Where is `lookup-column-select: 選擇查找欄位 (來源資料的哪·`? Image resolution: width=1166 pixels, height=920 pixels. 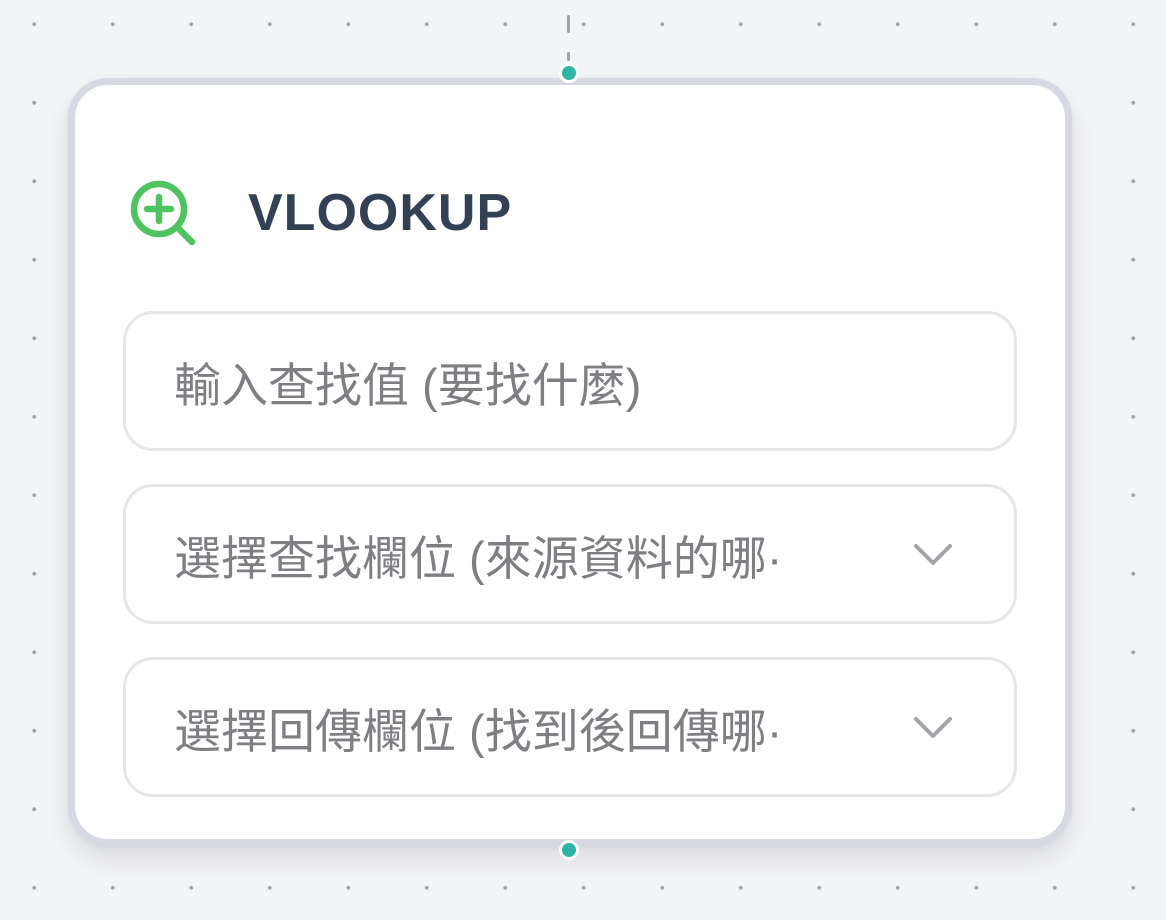 lookup-column-select: 選擇查找欄位 (來源資料的哪· is located at coordinates (570, 554).